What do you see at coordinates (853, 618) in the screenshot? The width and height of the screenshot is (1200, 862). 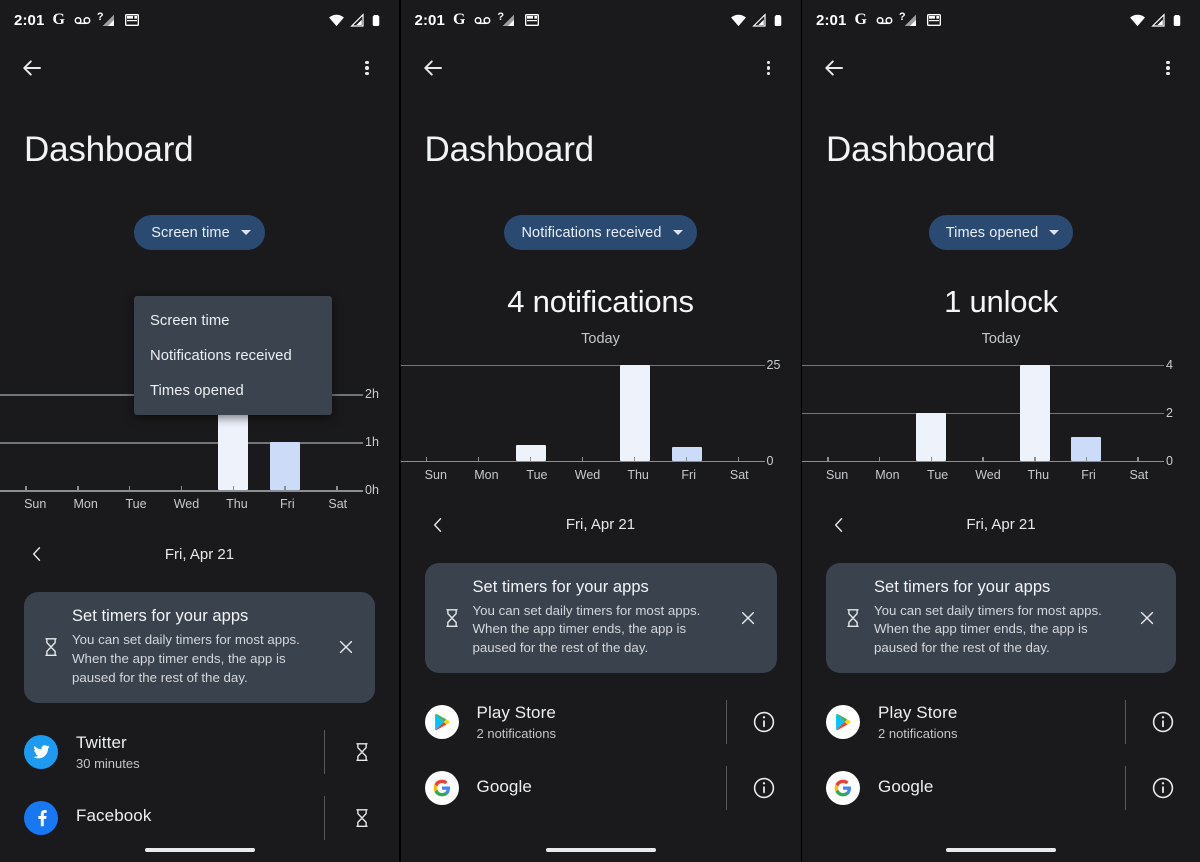 I see `hourglass-icon` at bounding box center [853, 618].